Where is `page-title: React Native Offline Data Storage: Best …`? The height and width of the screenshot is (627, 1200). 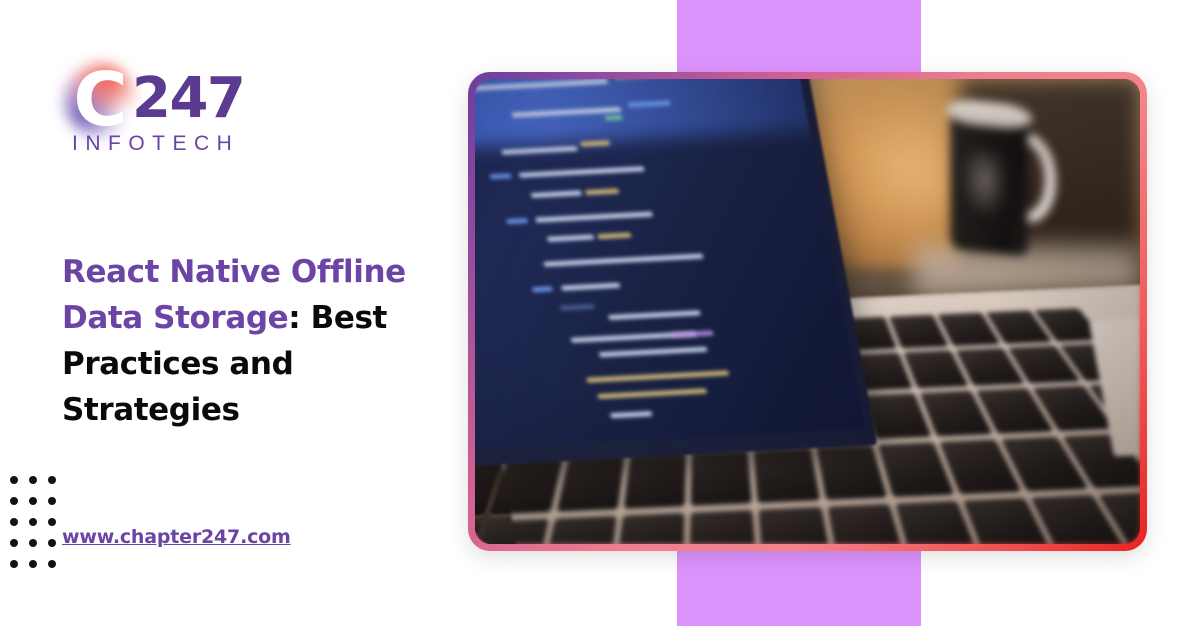
page-title: React Native Offline Data Storage: Best … is located at coordinates (258, 341).